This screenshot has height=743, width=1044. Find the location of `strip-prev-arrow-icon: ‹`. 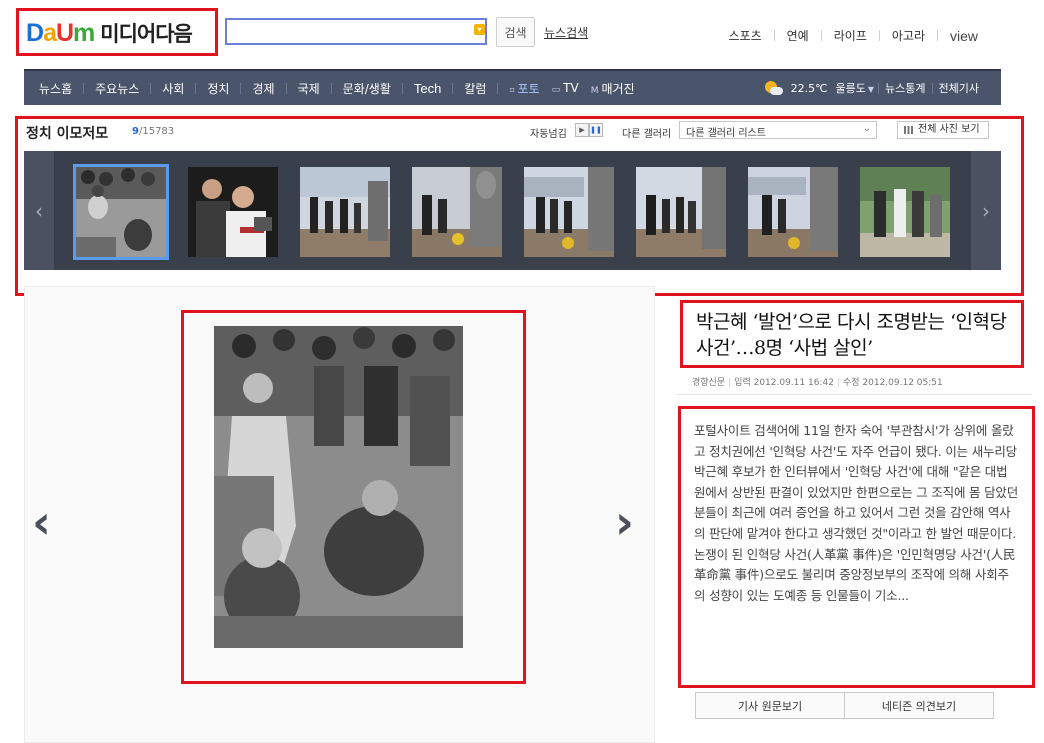

strip-prev-arrow-icon: ‹ is located at coordinates (39, 210).